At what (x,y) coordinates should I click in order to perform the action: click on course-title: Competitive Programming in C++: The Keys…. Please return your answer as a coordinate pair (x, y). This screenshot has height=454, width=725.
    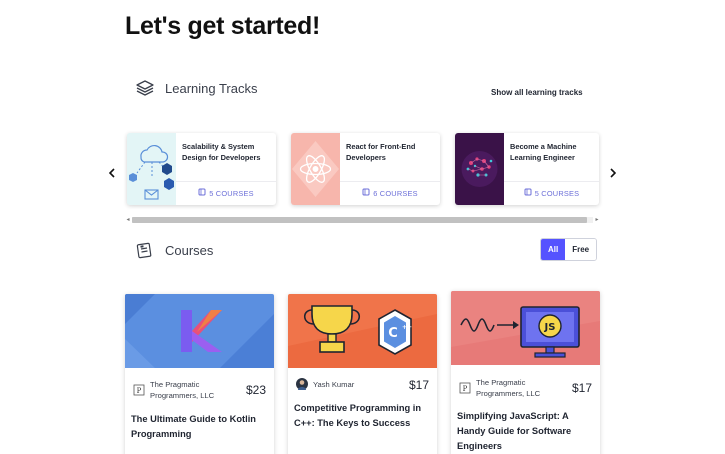
    Looking at the image, I should click on (358, 415).